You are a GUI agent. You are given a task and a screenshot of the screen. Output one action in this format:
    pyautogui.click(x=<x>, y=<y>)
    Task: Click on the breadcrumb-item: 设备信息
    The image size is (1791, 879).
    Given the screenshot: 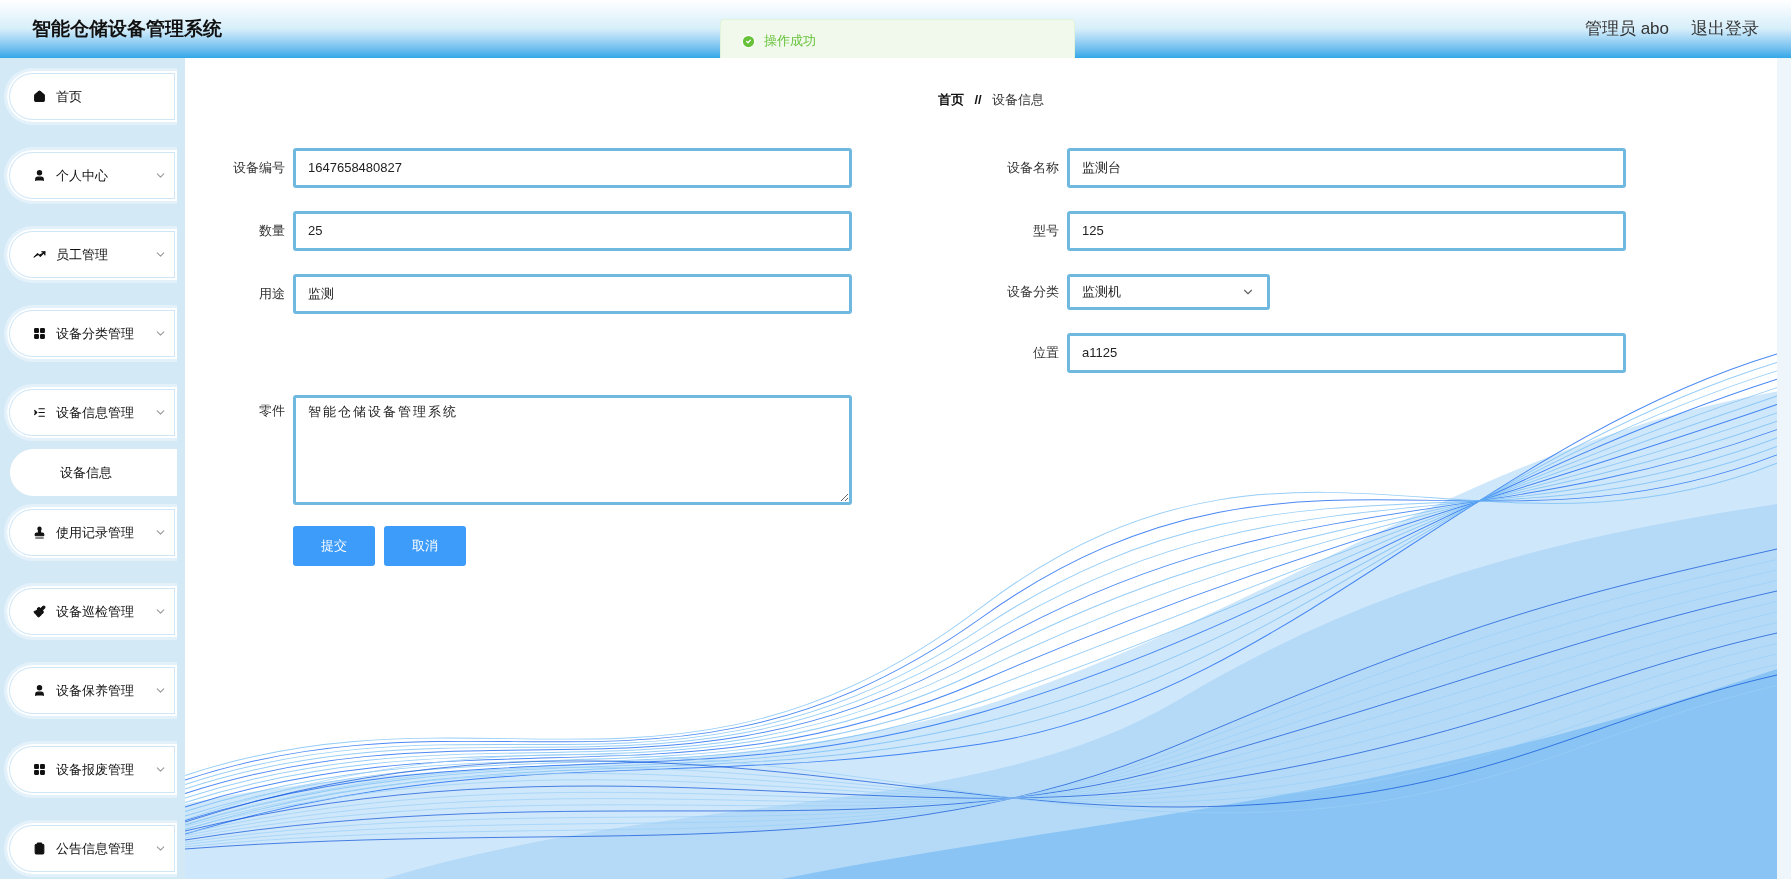 What is the action you would take?
    pyautogui.click(x=1017, y=100)
    